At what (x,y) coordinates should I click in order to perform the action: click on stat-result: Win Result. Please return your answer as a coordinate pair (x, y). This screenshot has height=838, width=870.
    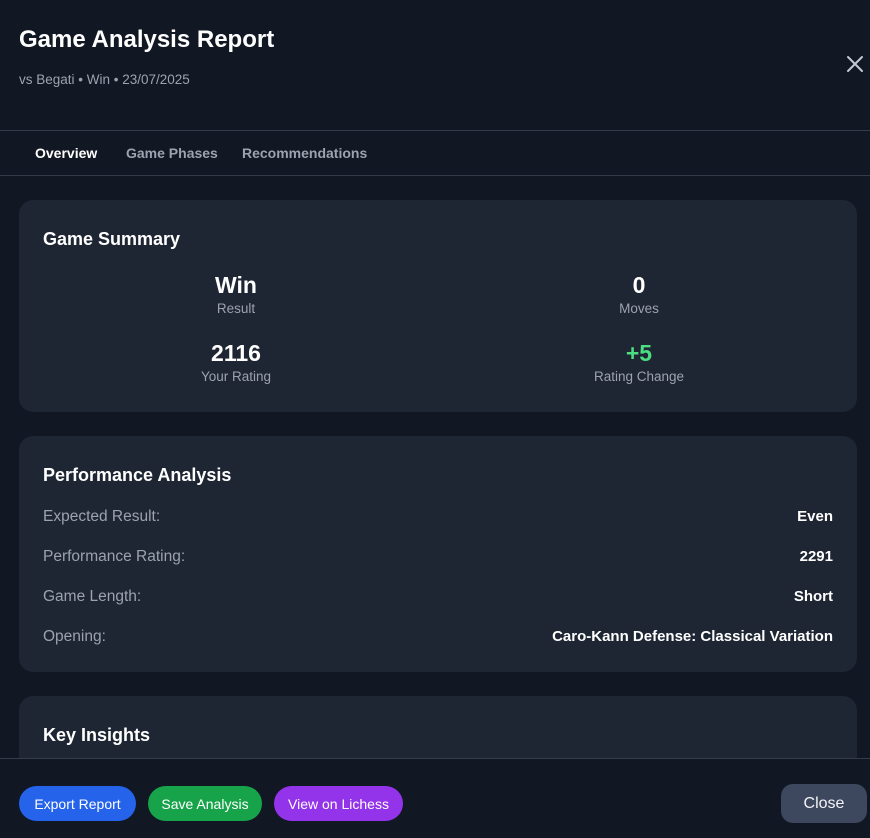
    Looking at the image, I should click on (236, 293).